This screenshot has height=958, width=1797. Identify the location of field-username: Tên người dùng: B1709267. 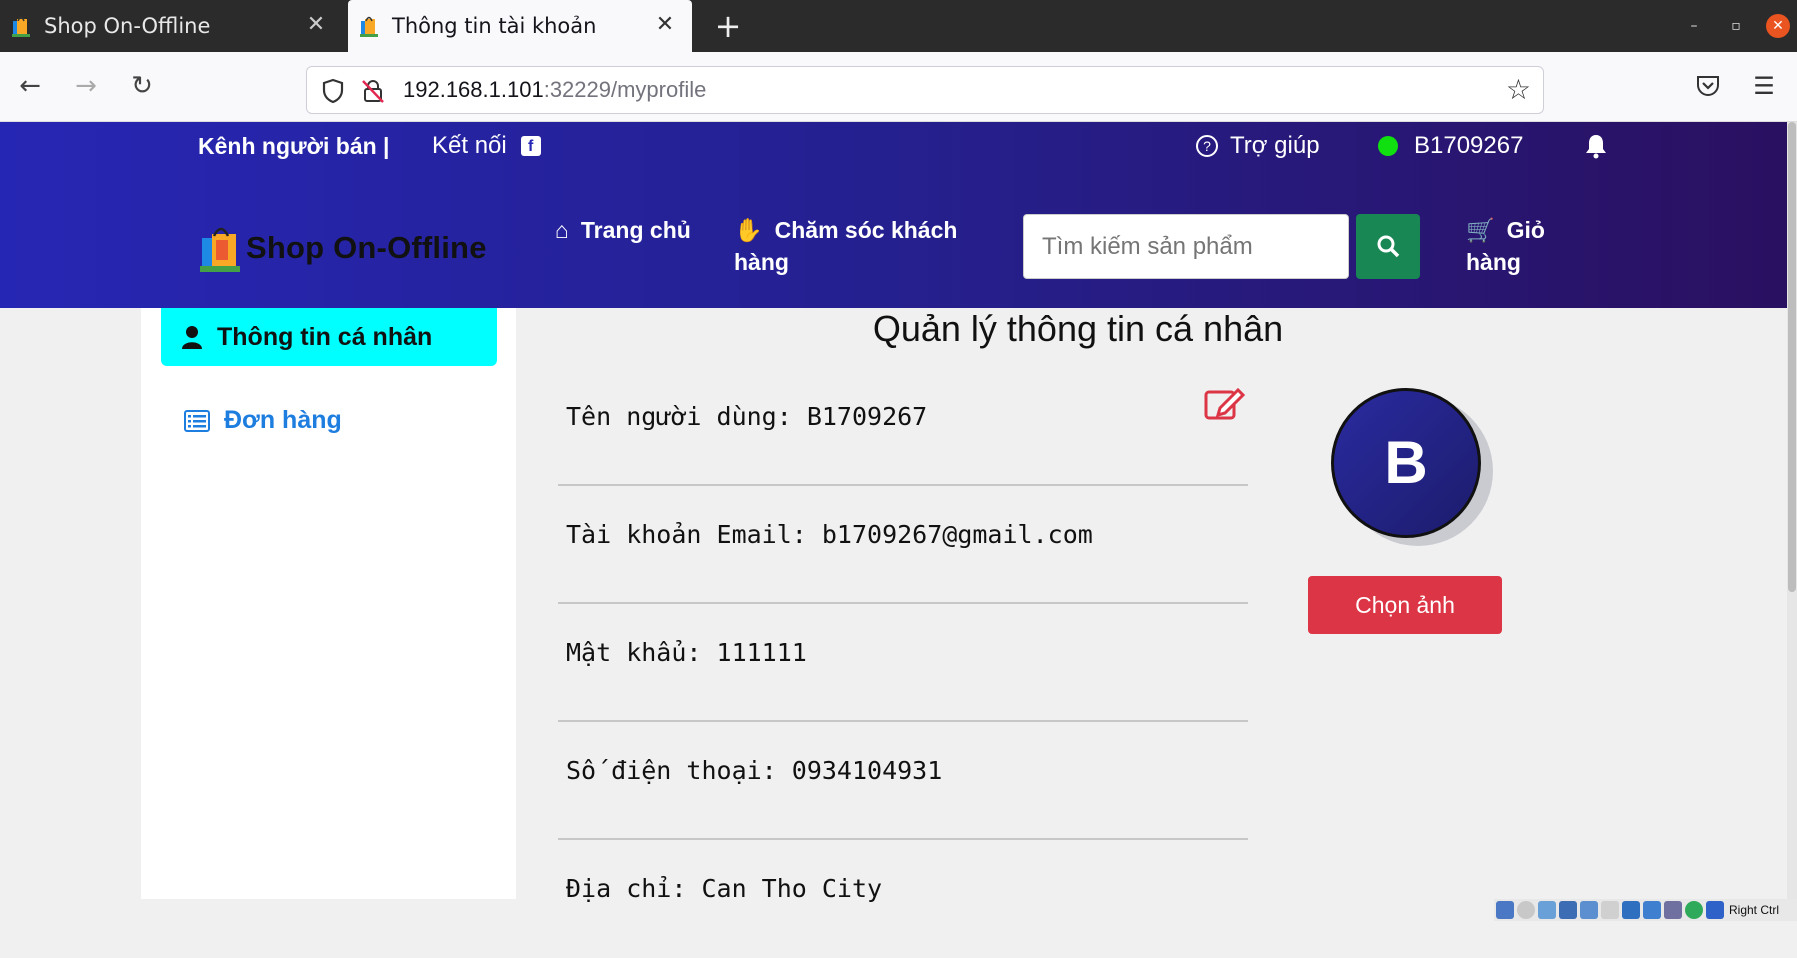
(903, 427).